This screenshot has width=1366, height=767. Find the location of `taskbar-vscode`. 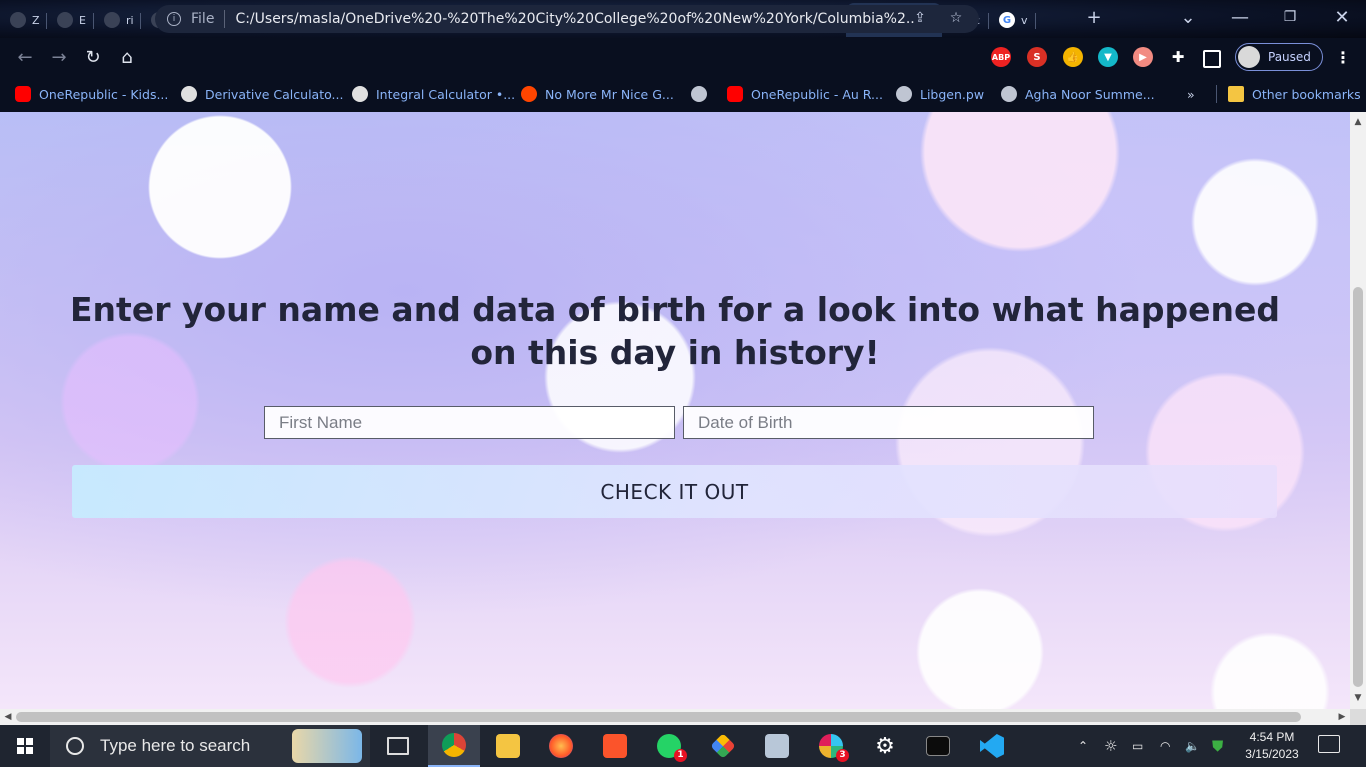

taskbar-vscode is located at coordinates (992, 746).